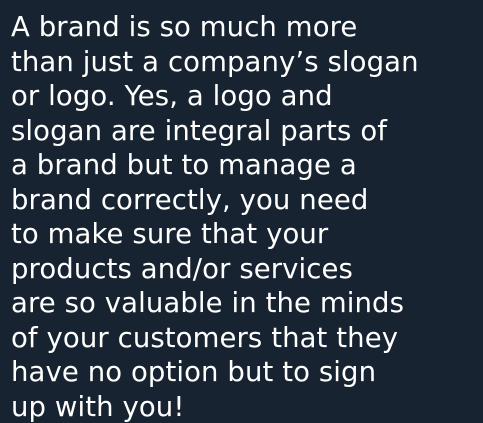  Describe the element at coordinates (199, 130) in the screenshot. I see `quote-line: slogan are integral parts of` at that location.